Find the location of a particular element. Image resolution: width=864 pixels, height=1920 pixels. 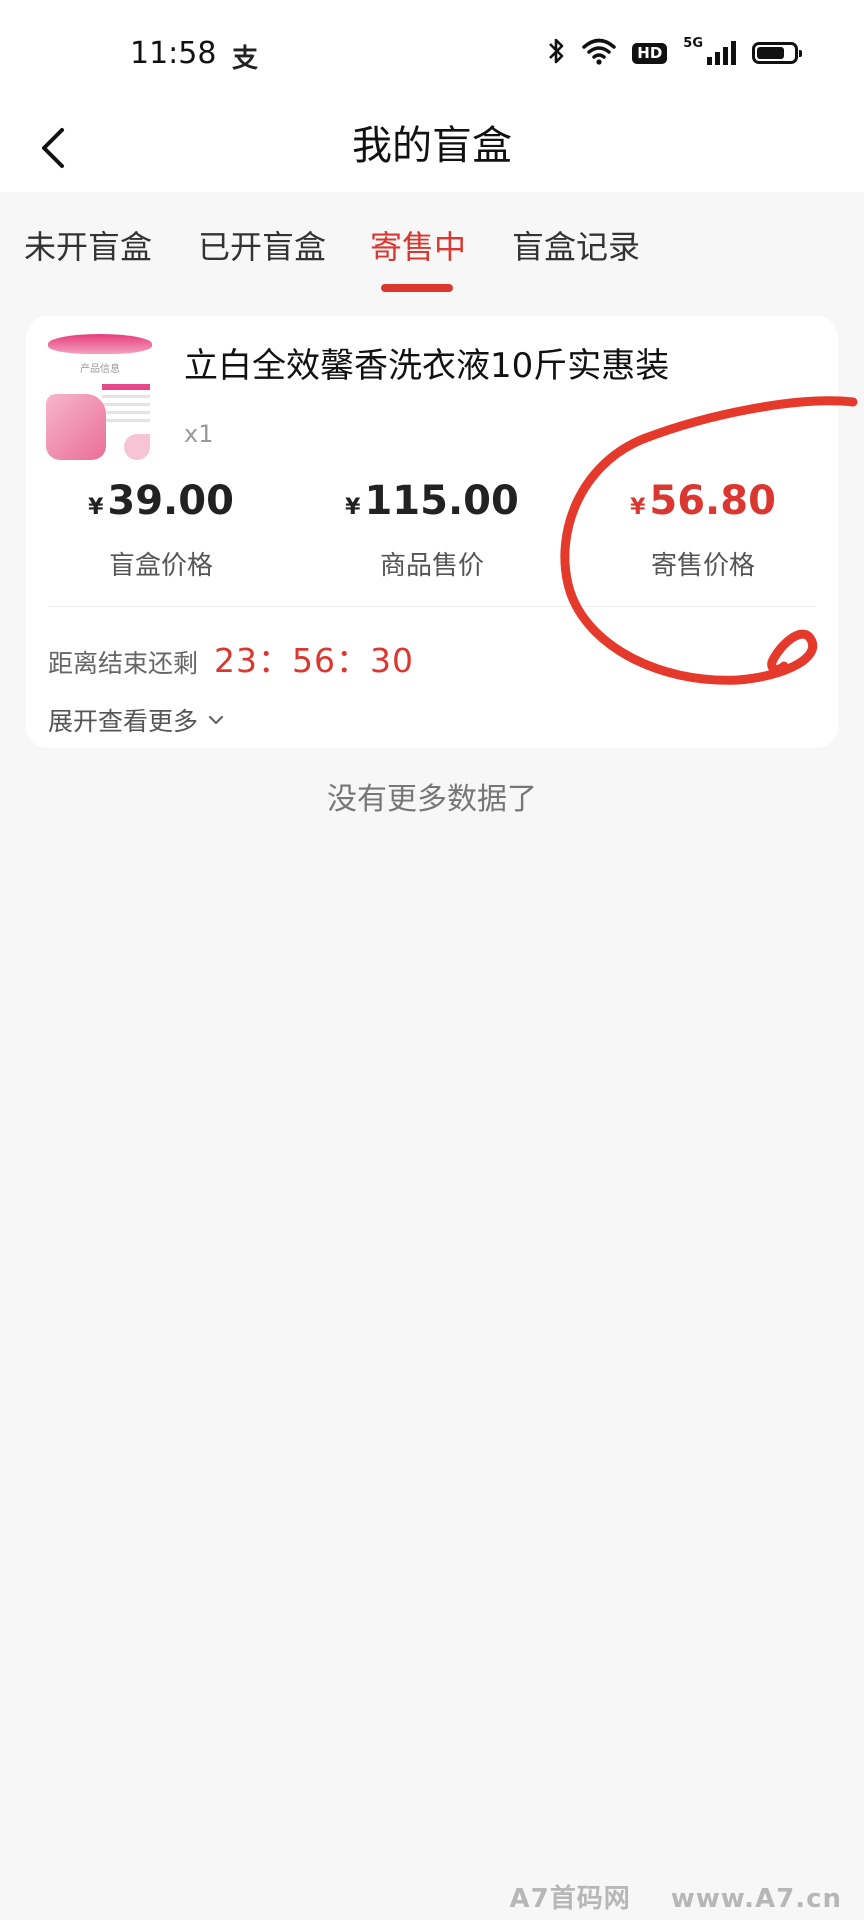

status-icons: HD 5G is located at coordinates (674, 53).